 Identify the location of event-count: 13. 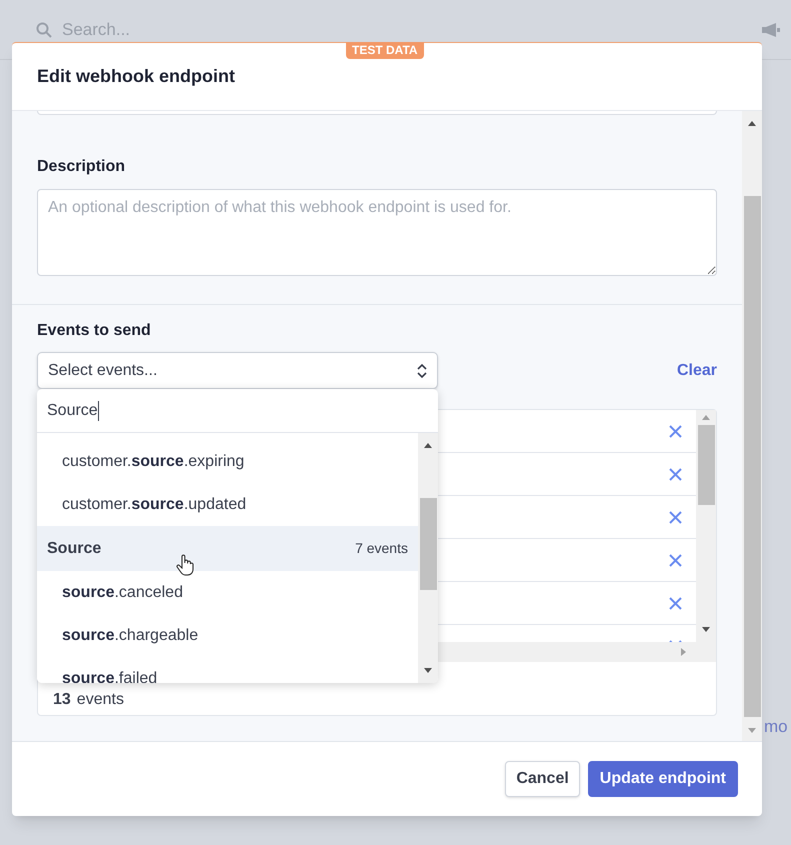
(62, 700).